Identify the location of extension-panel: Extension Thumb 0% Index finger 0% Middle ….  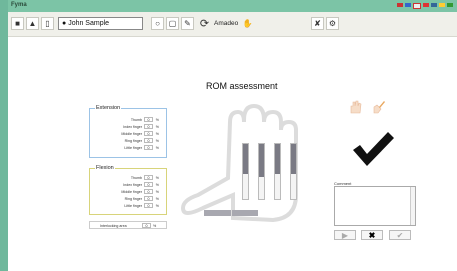
(128, 131).